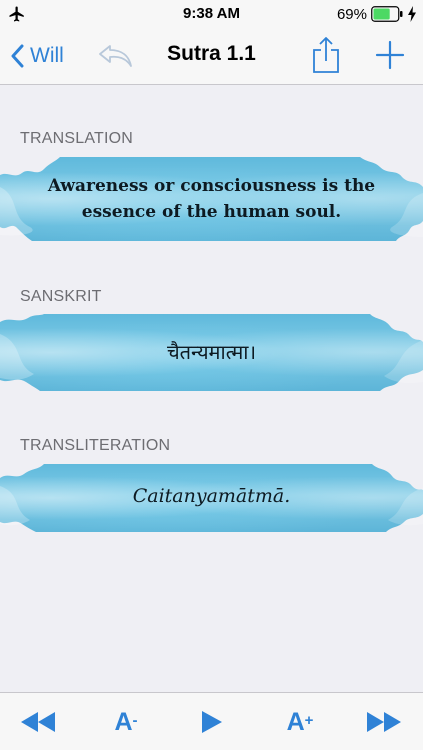  I want to click on transliteration-text: Caitanyamātmā., so click(211, 496).